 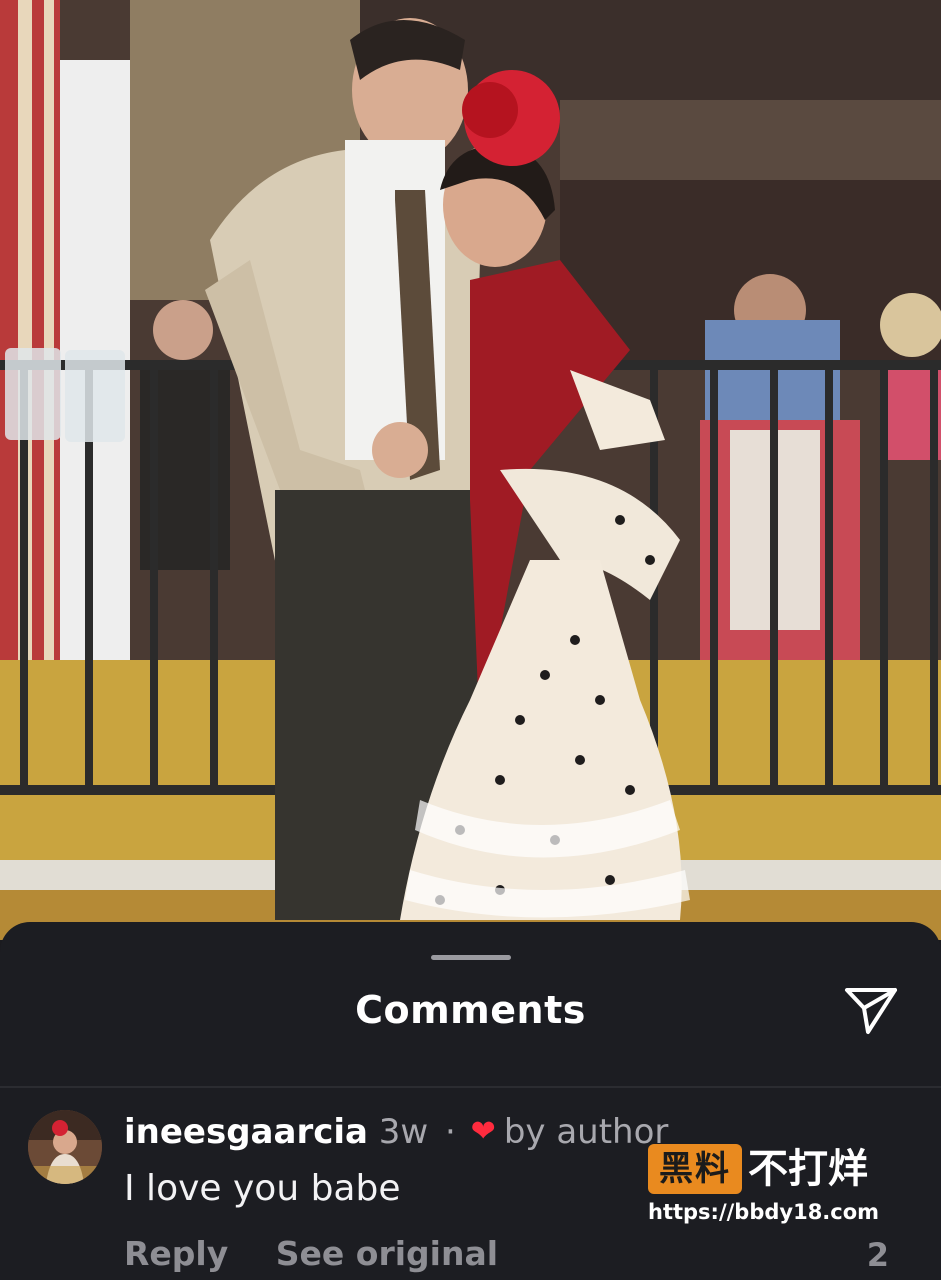 I want to click on see-original-button: See original, so click(x=387, y=1253).